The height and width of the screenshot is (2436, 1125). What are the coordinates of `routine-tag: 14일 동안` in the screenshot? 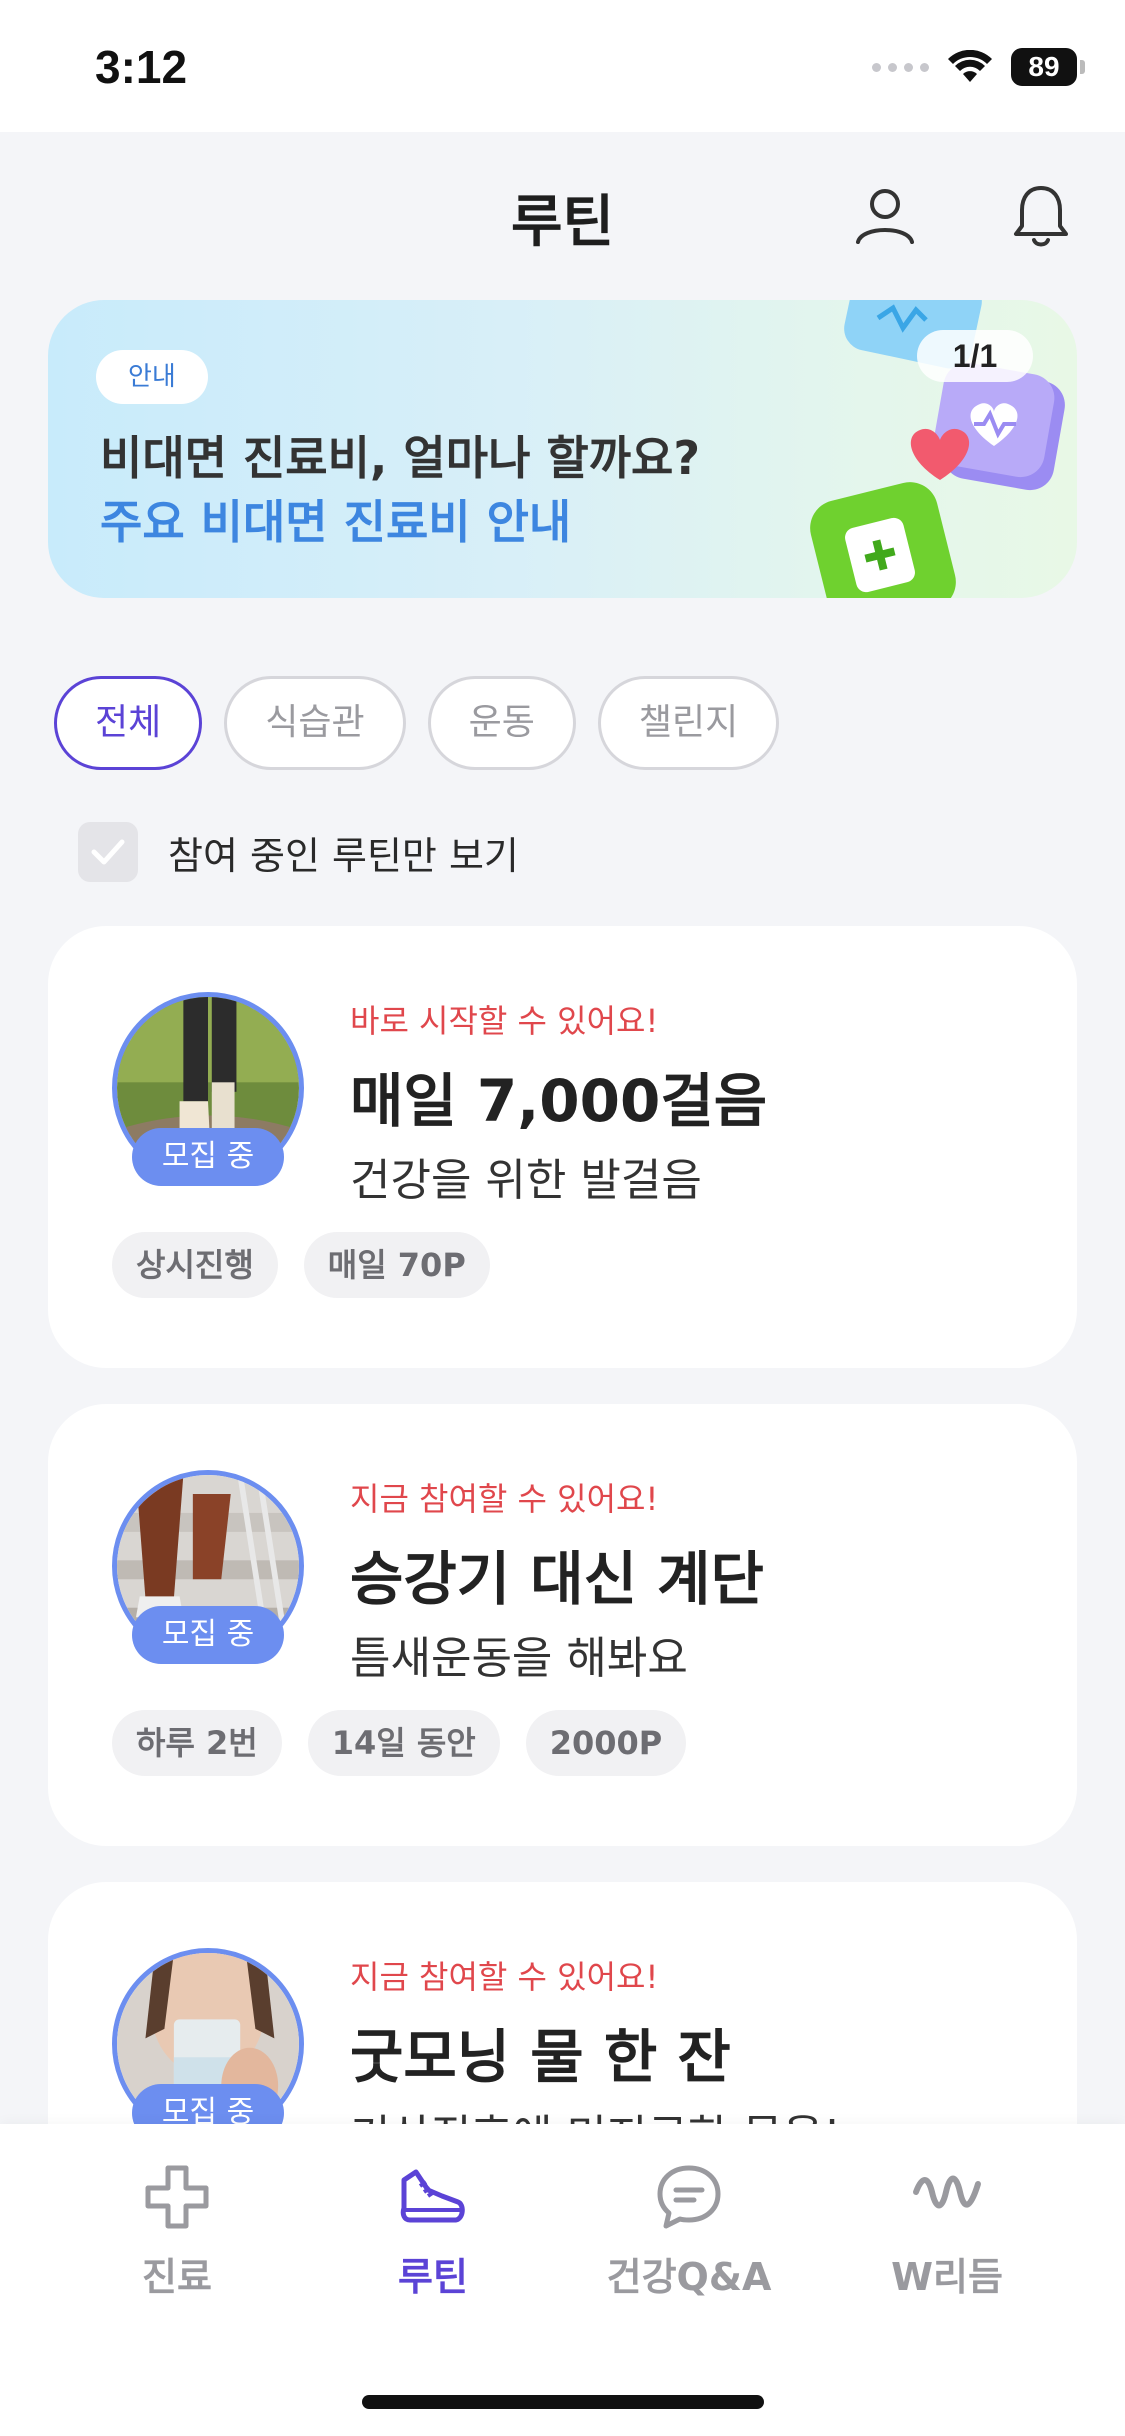 It's located at (403, 1743).